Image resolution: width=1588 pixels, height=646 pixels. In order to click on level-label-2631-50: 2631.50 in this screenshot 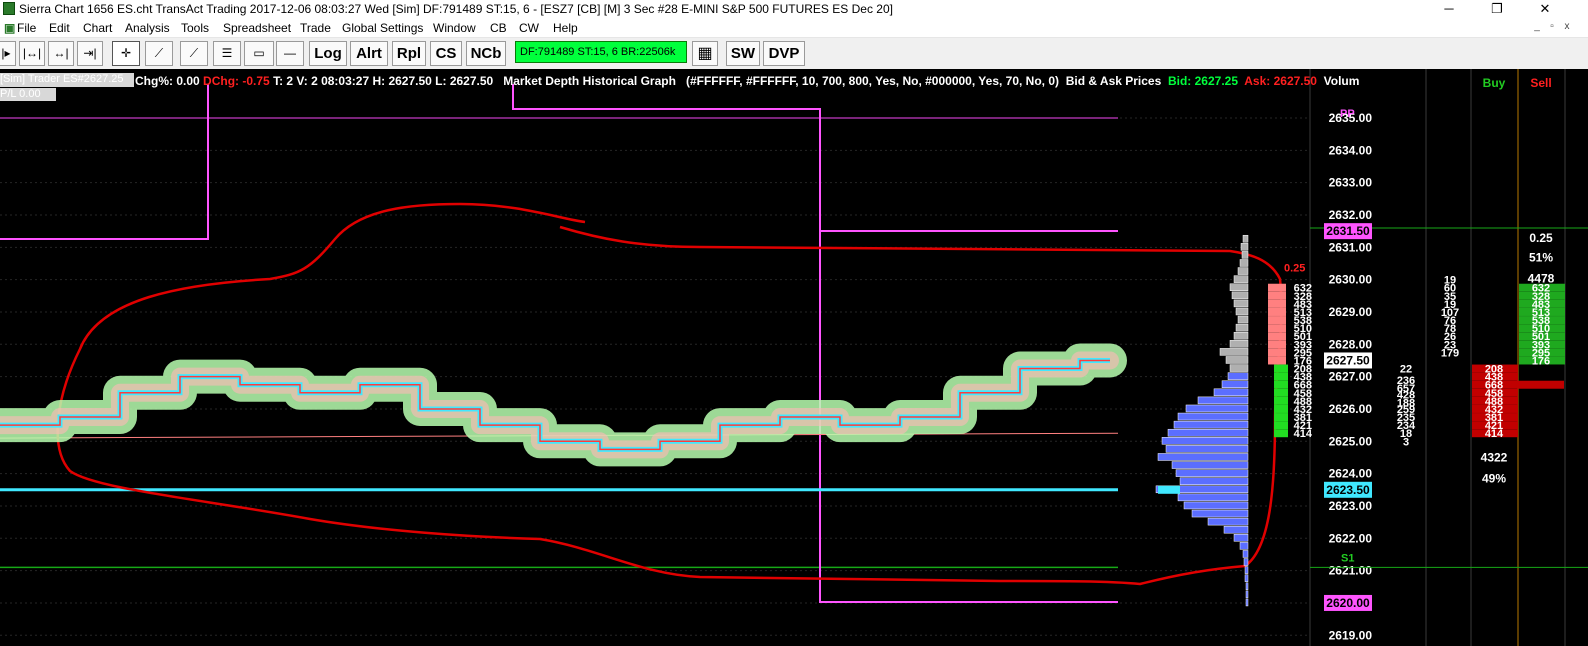, I will do `click(1348, 231)`.